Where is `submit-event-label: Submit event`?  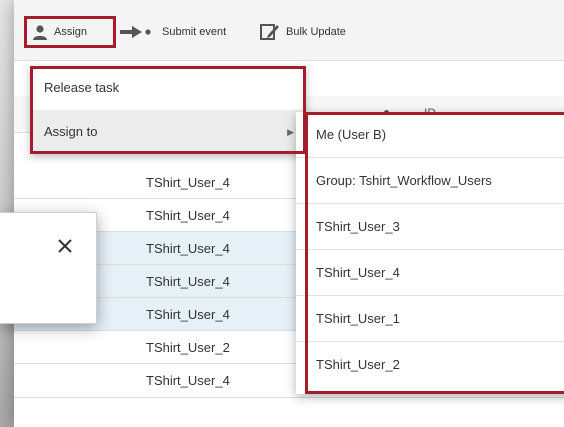
submit-event-label: Submit event is located at coordinates (194, 32).